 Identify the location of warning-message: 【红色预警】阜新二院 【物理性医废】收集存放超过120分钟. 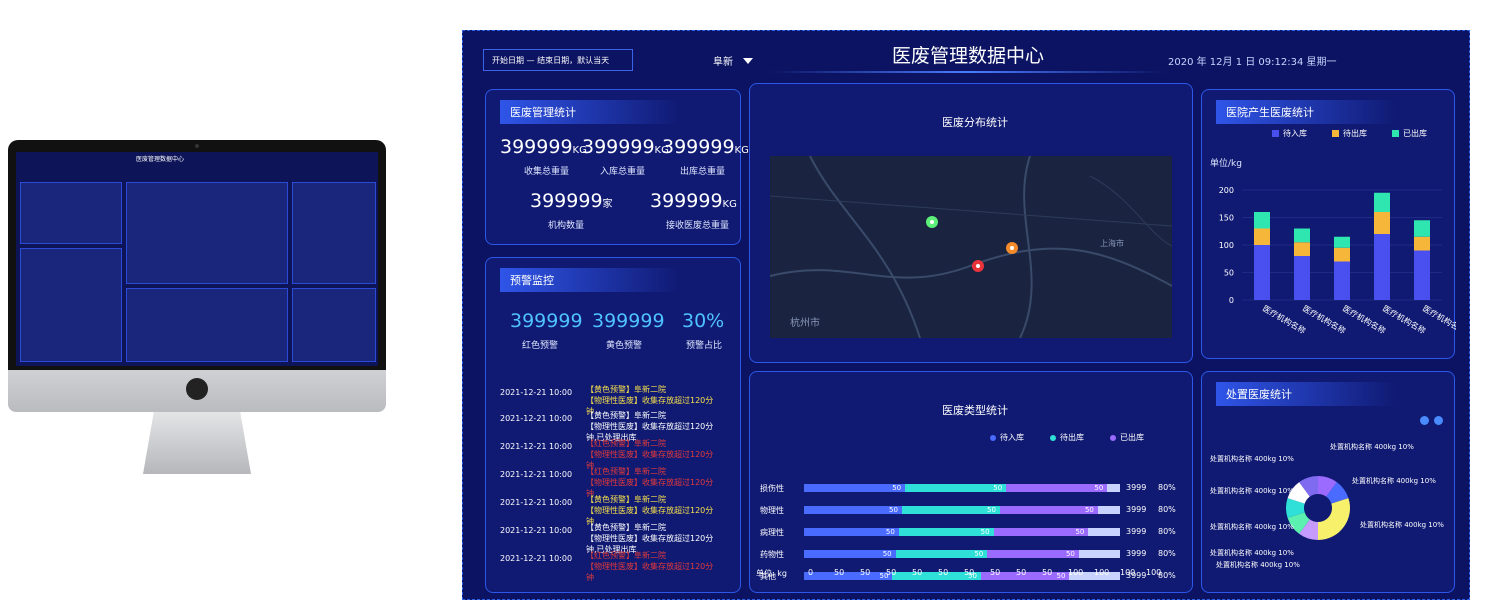
(653, 566).